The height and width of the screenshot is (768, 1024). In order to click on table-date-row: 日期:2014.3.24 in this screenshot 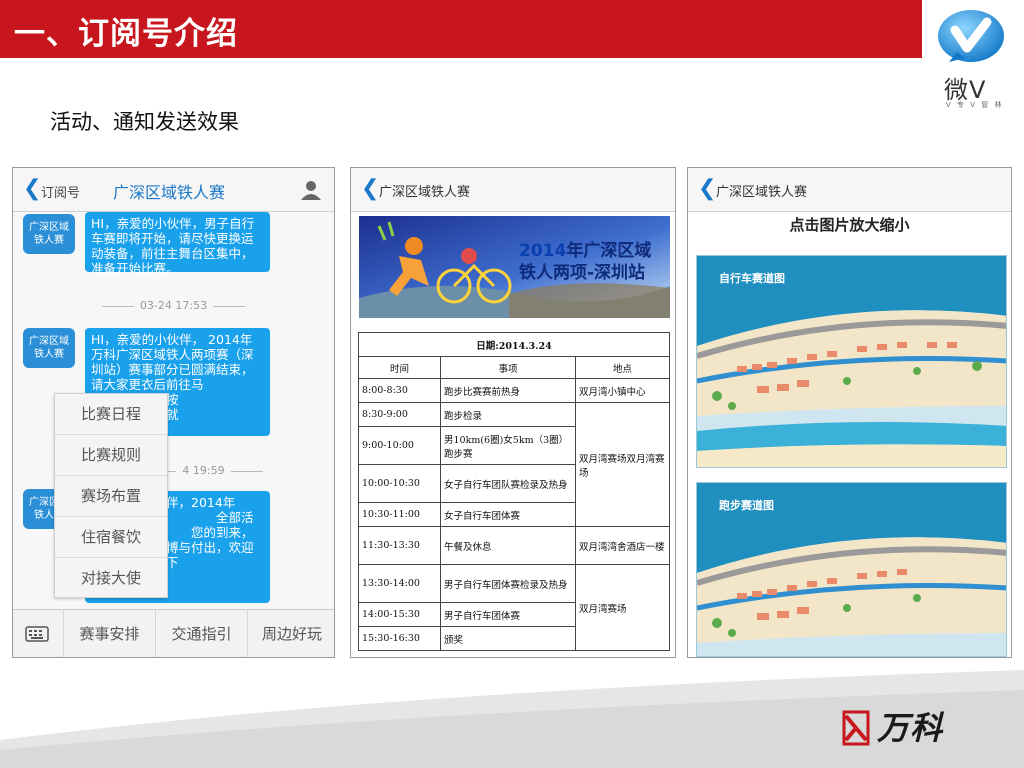, I will do `click(514, 344)`.